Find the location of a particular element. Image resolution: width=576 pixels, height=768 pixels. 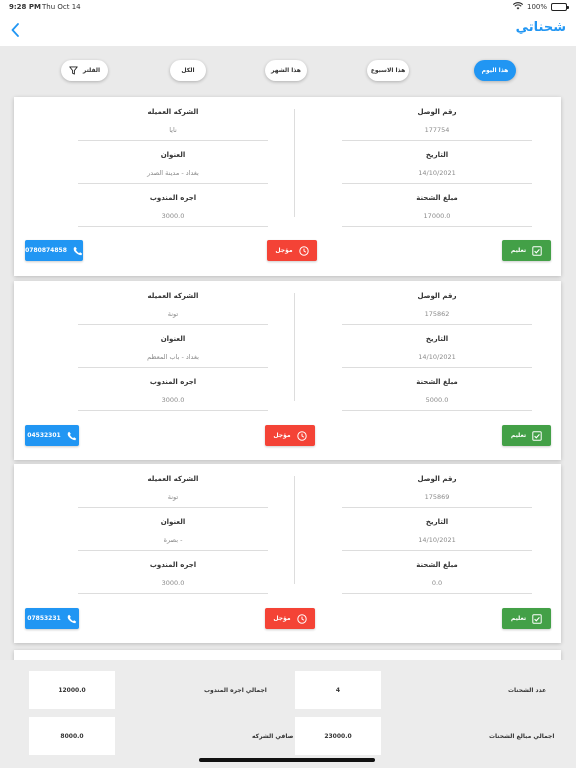

net-company-value: 8000.0 is located at coordinates (72, 736).